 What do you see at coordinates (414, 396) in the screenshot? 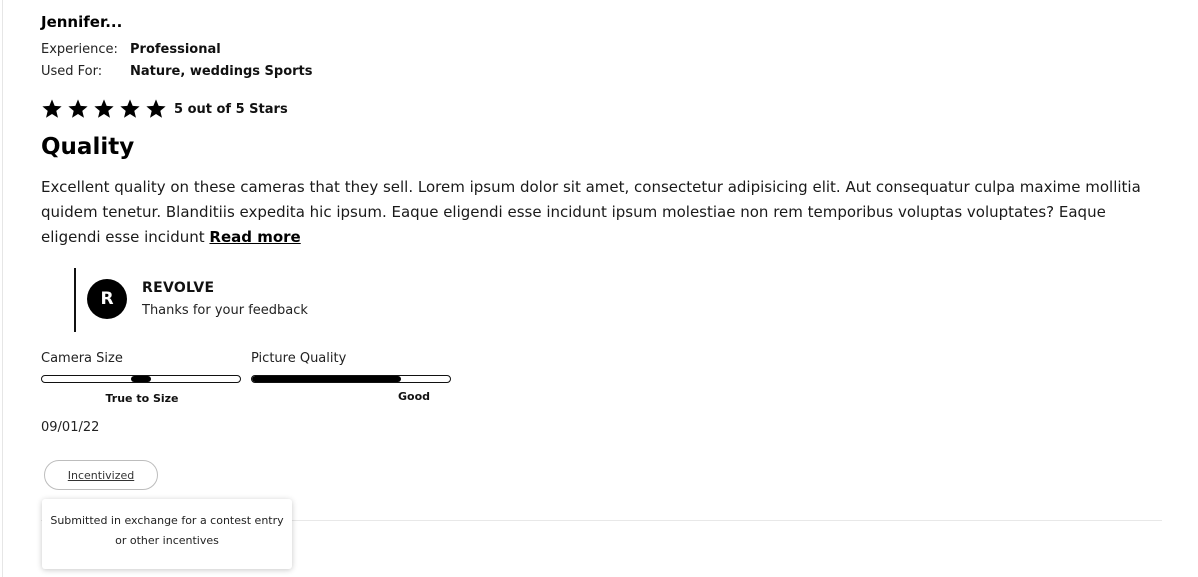
I see `picture-quality-caption: Good` at bounding box center [414, 396].